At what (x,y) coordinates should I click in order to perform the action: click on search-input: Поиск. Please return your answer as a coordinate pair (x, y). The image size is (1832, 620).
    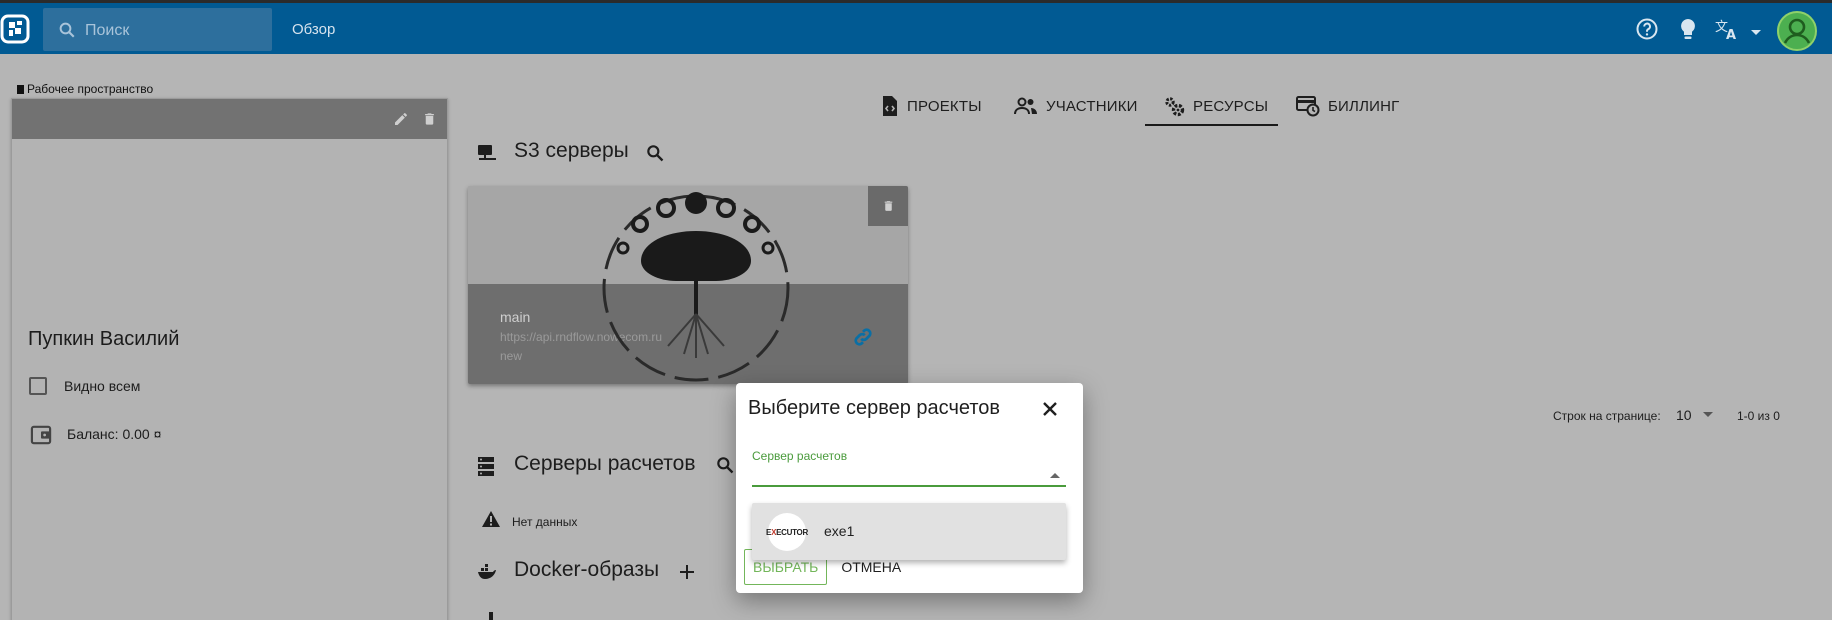
    Looking at the image, I should click on (107, 31).